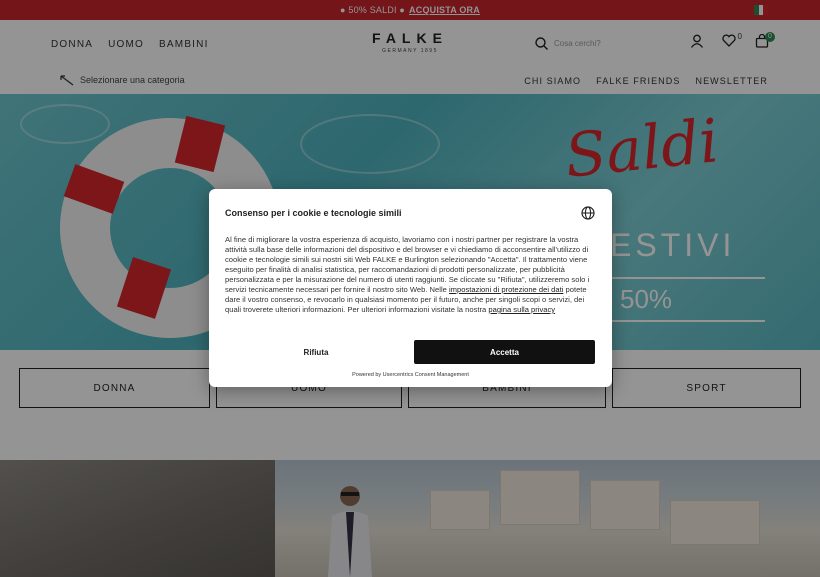  Describe the element at coordinates (521, 309) in the screenshot. I see `privacy-page-link: pagina sulla privacy` at that location.